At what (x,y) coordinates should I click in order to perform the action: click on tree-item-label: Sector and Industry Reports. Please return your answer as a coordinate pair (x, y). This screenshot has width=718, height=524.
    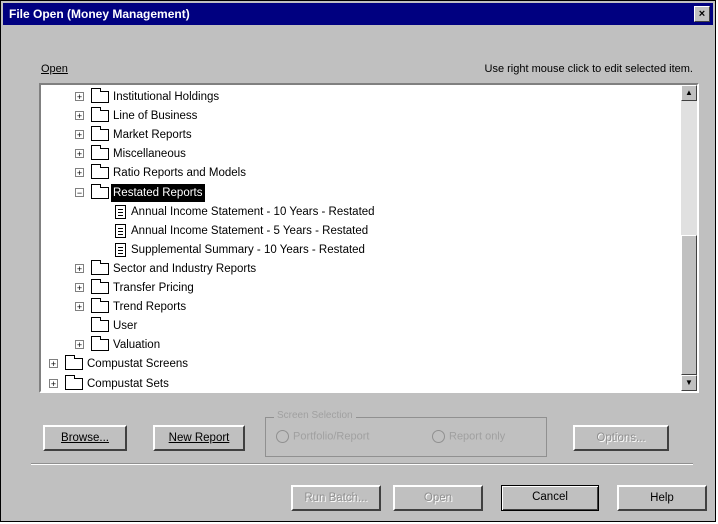
    Looking at the image, I should click on (185, 268).